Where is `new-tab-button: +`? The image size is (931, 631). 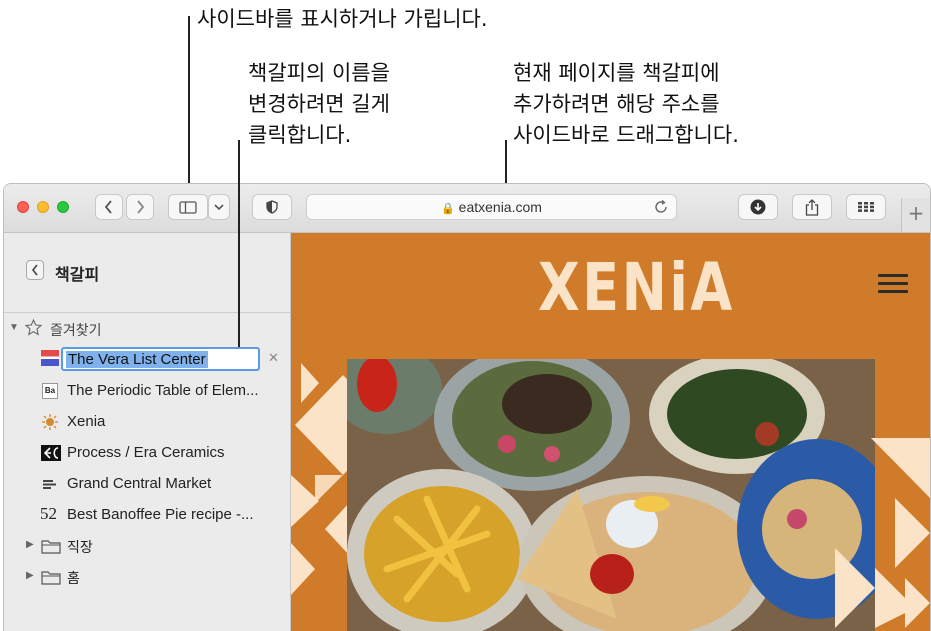
new-tab-button: + is located at coordinates (915, 215).